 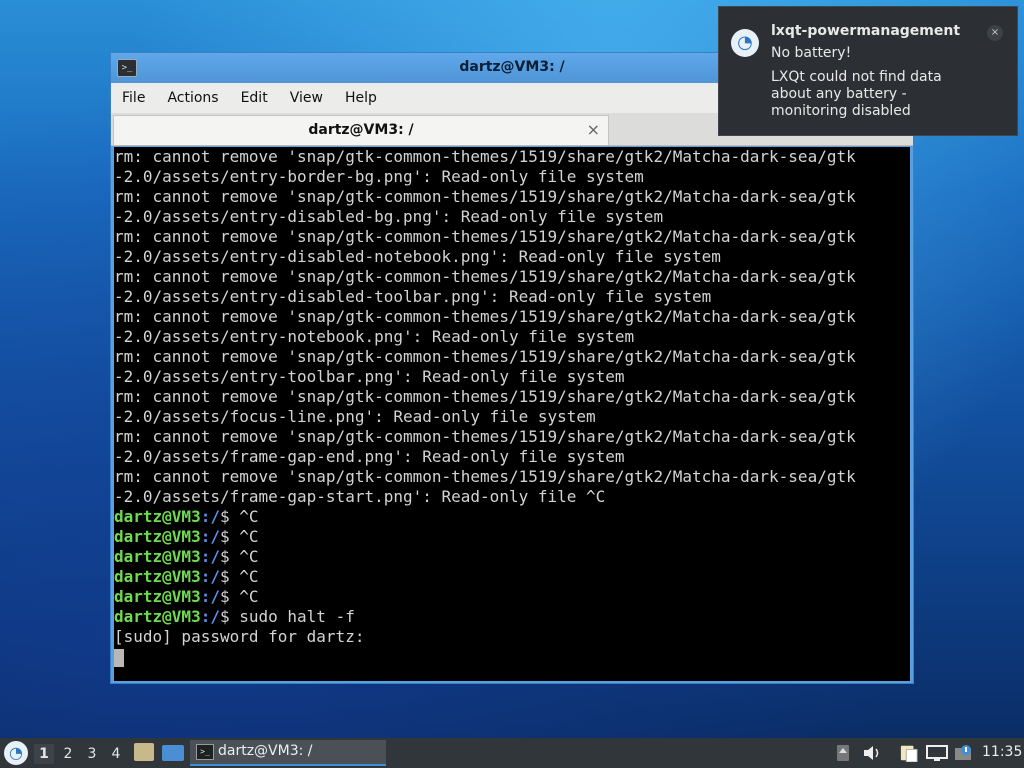 What do you see at coordinates (872, 753) in the screenshot?
I see `volume-icon` at bounding box center [872, 753].